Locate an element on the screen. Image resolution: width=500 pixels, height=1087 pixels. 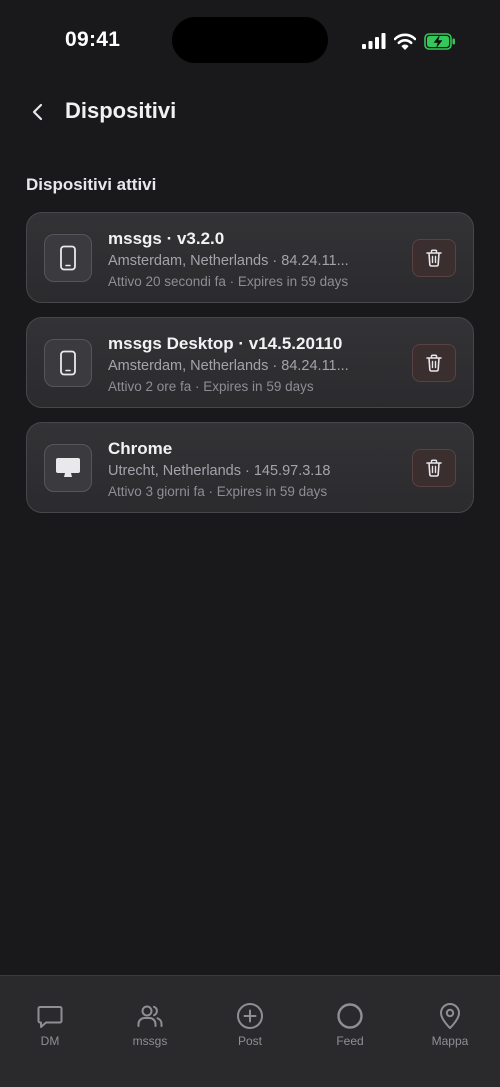
map-pin-icon is located at coordinates (450, 1016).